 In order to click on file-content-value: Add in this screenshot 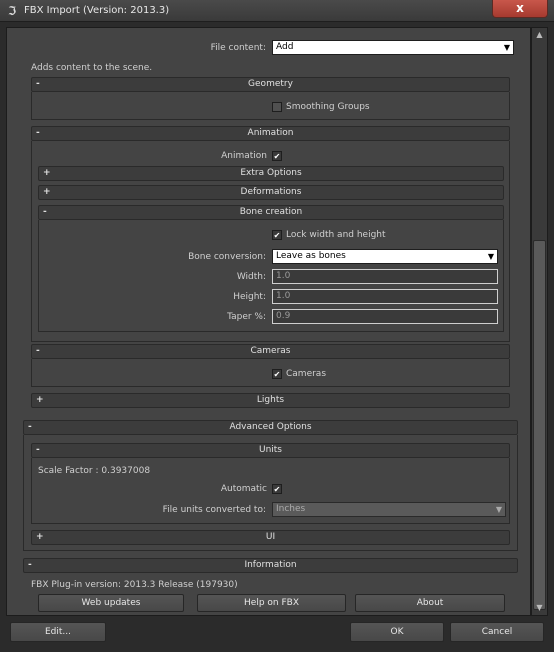, I will do `click(285, 47)`.